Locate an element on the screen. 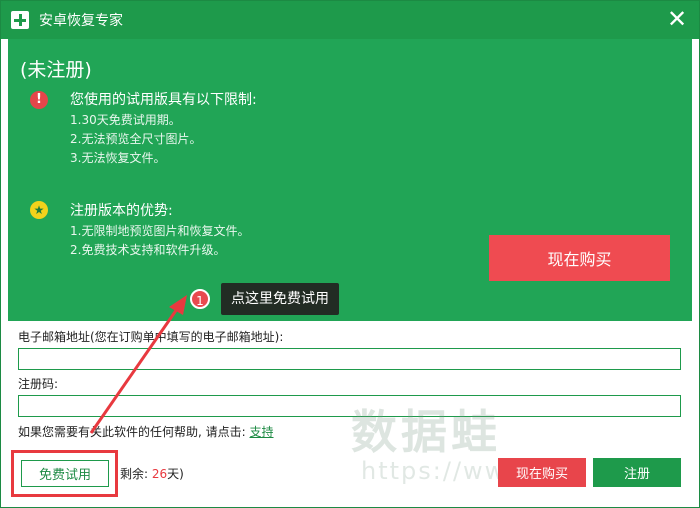  list-item: 1.无限制地预览图片和恢复文件。 is located at coordinates (160, 231).